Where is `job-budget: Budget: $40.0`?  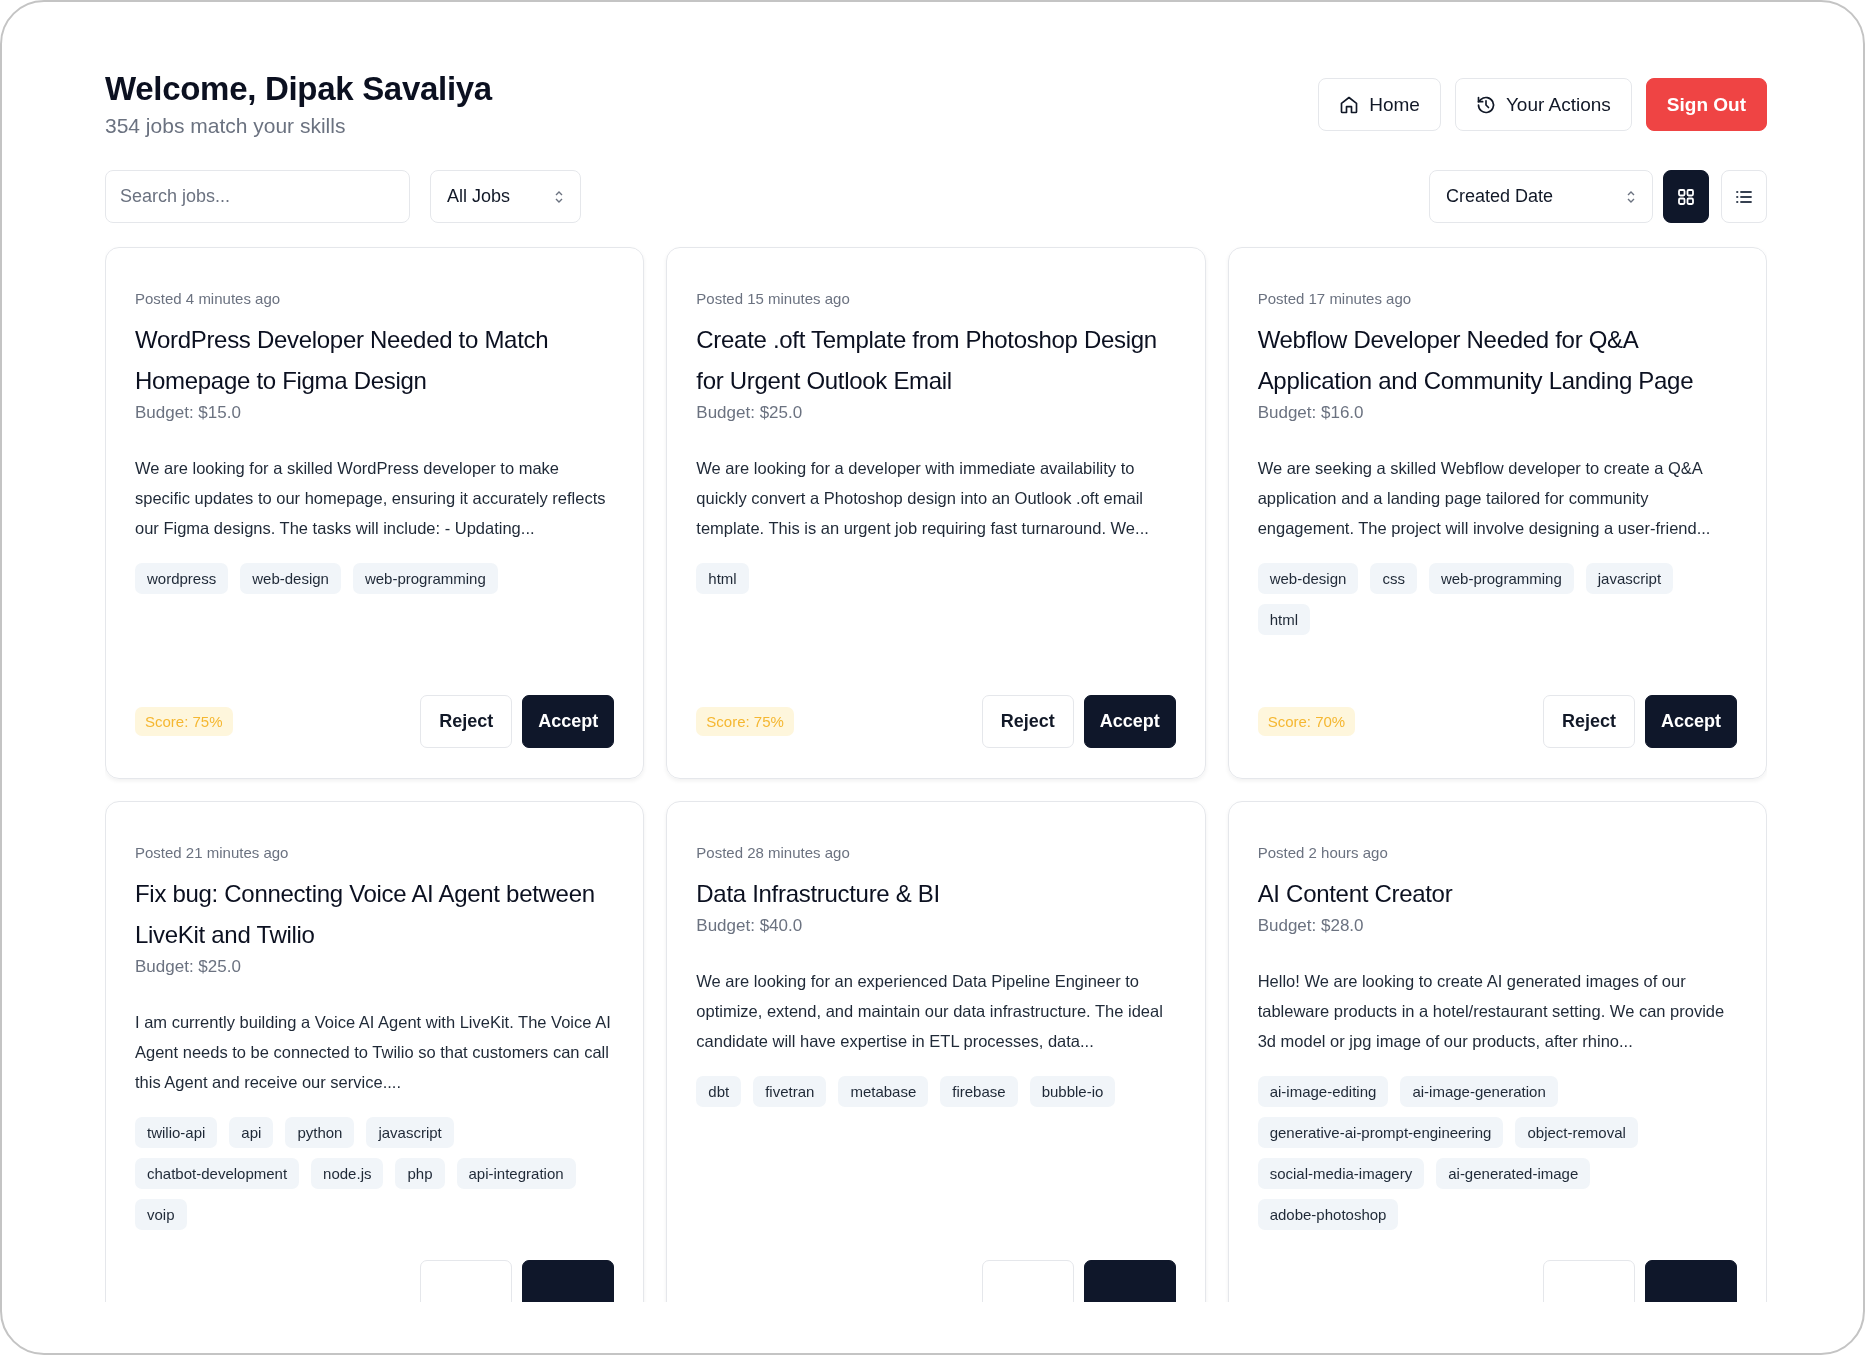 job-budget: Budget: $40.0 is located at coordinates (750, 926).